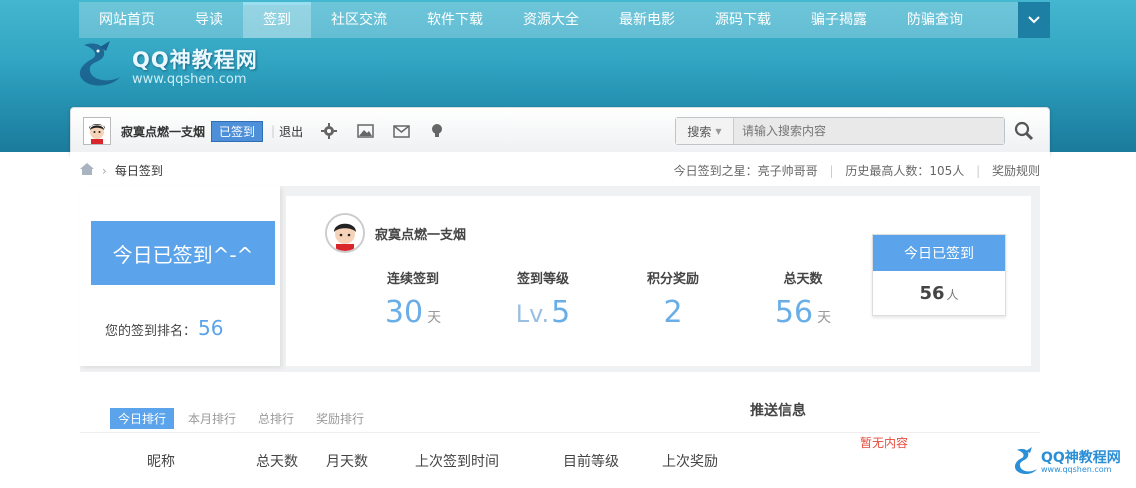 Image resolution: width=1136 pixels, height=488 pixels. What do you see at coordinates (794, 312) in the screenshot?
I see `stat-number: 56` at bounding box center [794, 312].